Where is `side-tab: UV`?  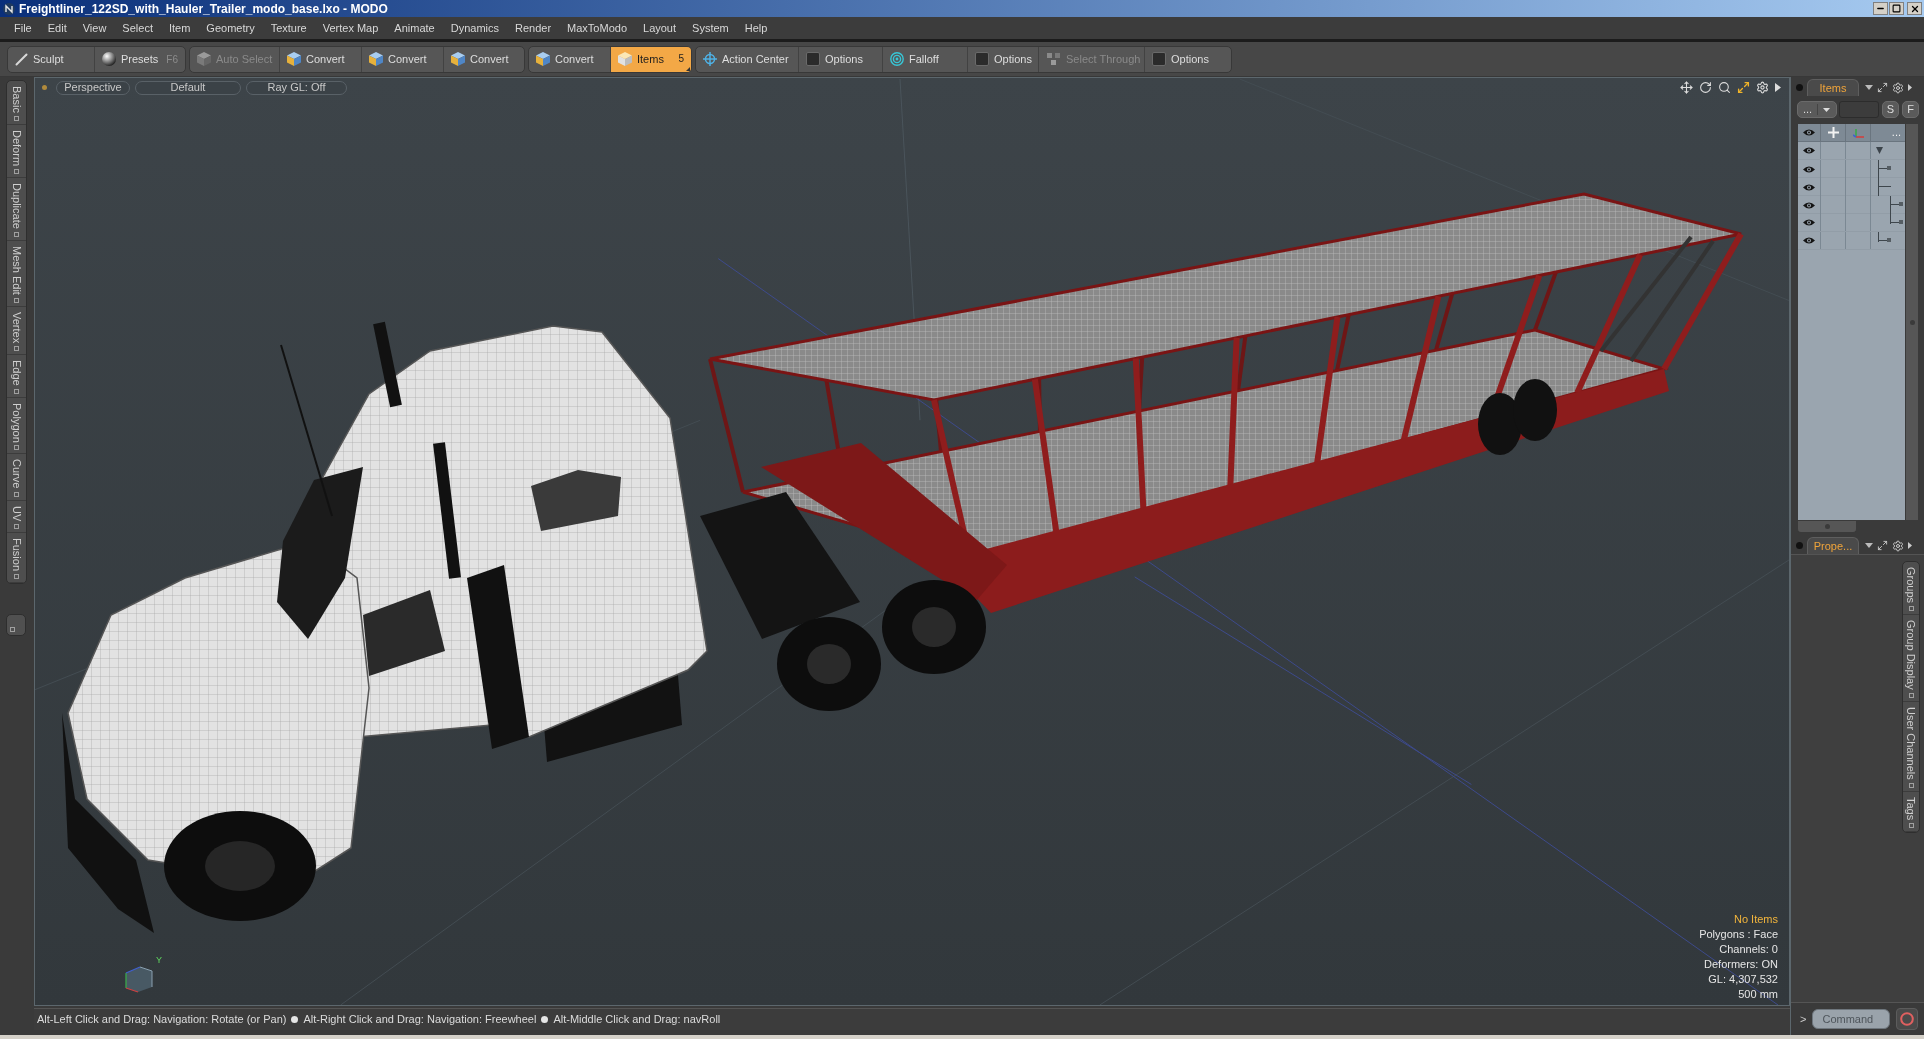
side-tab: UV is located at coordinates (16, 517).